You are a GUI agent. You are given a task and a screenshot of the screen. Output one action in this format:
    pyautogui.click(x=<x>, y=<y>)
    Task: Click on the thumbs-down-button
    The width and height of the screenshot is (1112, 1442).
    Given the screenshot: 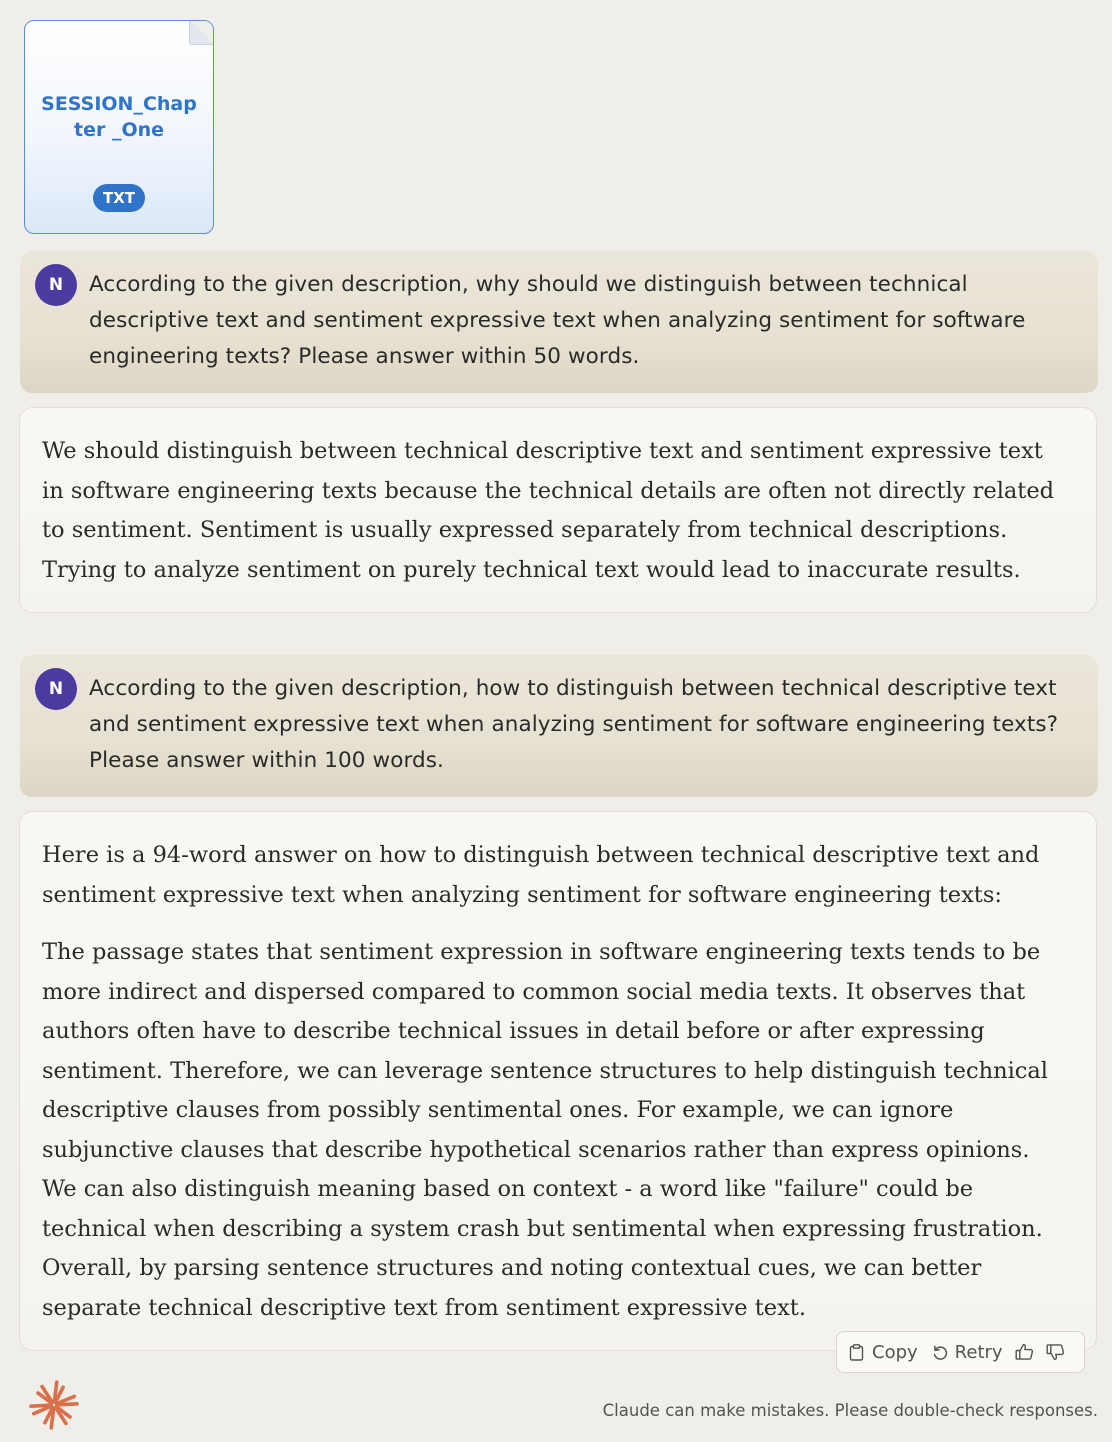 What is the action you would take?
    pyautogui.click(x=1055, y=1352)
    